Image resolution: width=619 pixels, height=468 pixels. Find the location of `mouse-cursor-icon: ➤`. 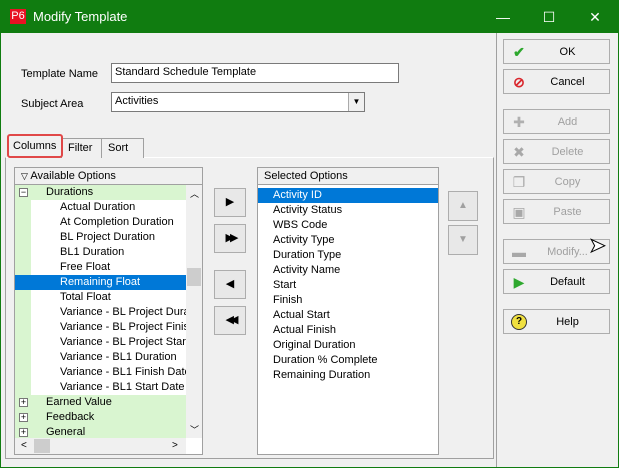

mouse-cursor-icon: ➤ is located at coordinates (598, 246).